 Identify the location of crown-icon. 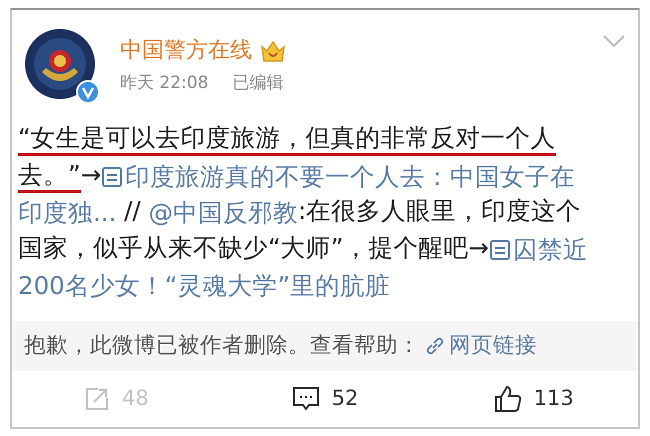
(273, 51).